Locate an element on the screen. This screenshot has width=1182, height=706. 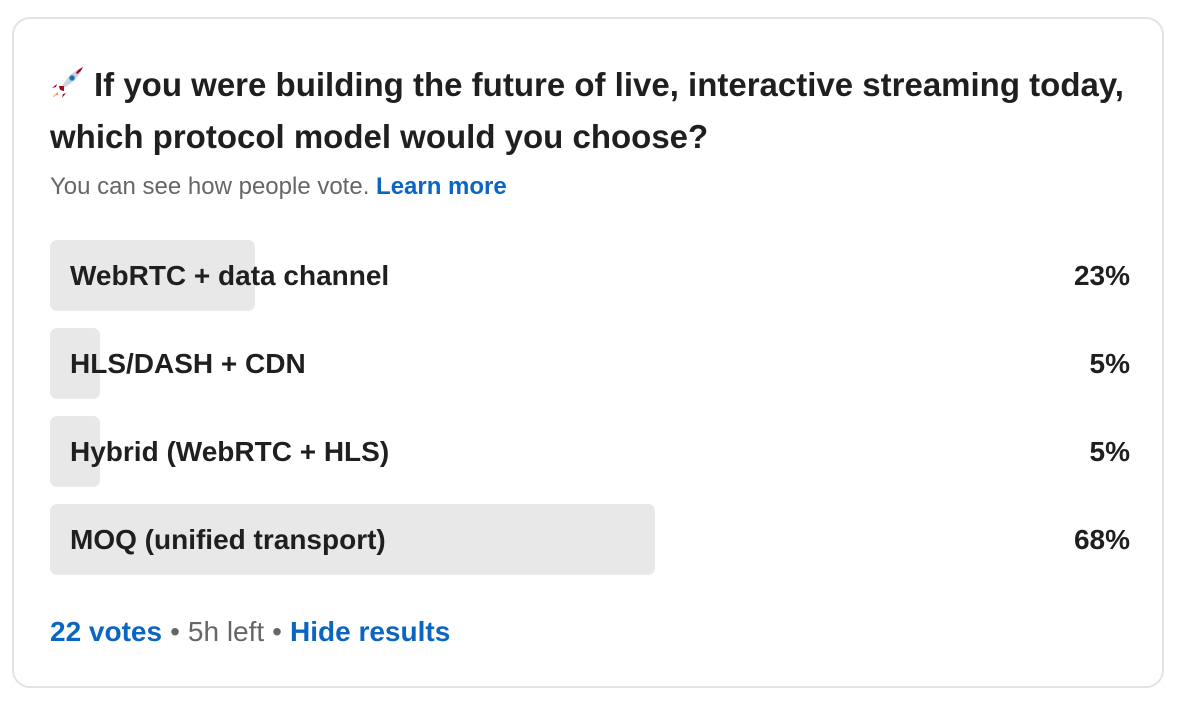
learn-more-link: Learn more is located at coordinates (441, 186).